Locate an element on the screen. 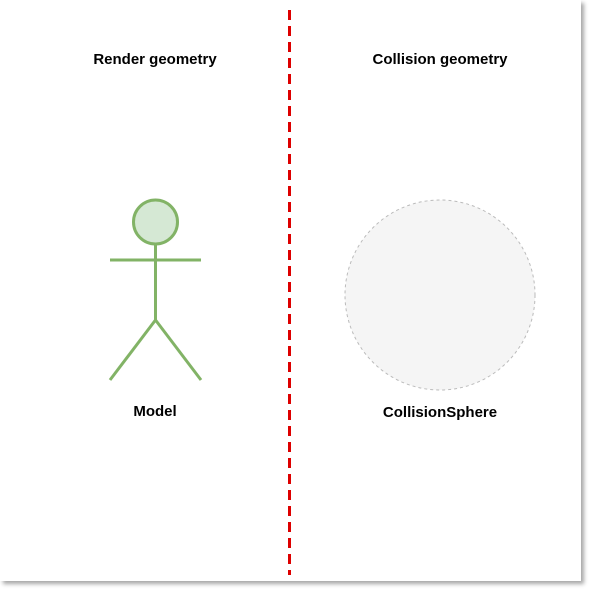 The image size is (592, 592). figure-left-leg is located at coordinates (132, 350).